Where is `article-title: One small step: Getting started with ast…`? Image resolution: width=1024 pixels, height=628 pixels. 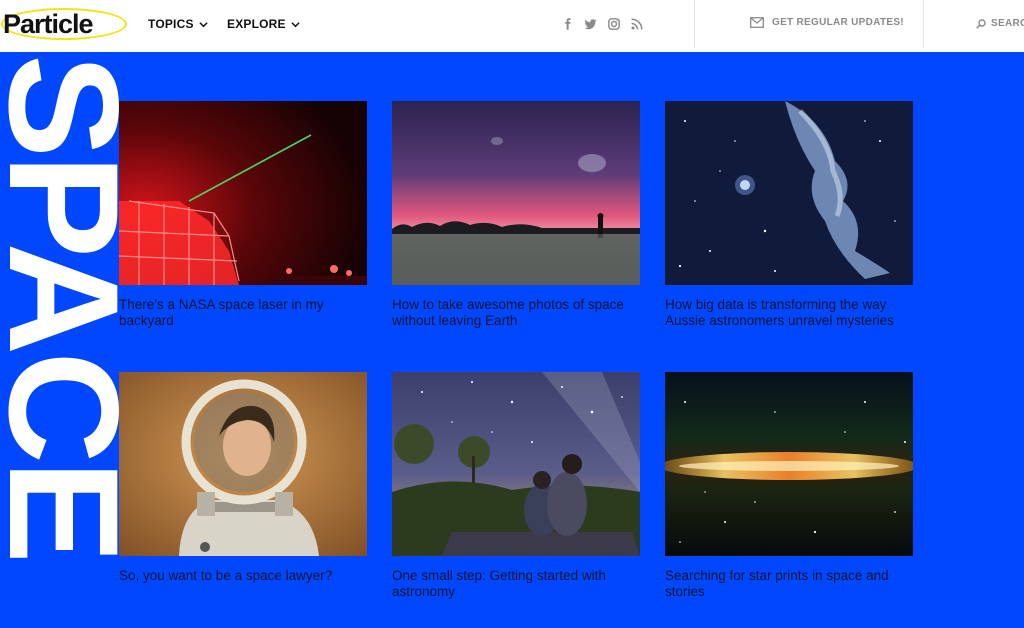 article-title: One small step: Getting started with ast… is located at coordinates (516, 584).